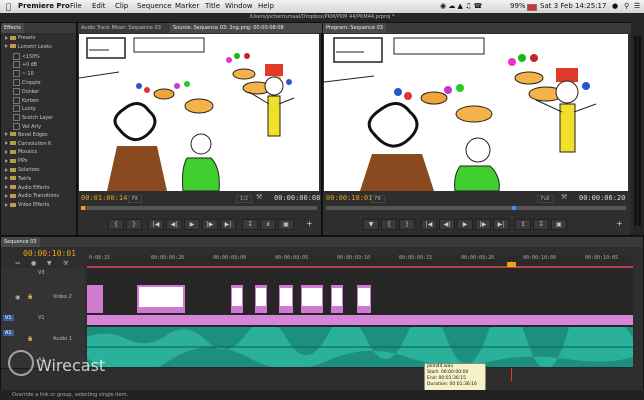  I want to click on effects-list-item: Lucky, so click(24, 109).